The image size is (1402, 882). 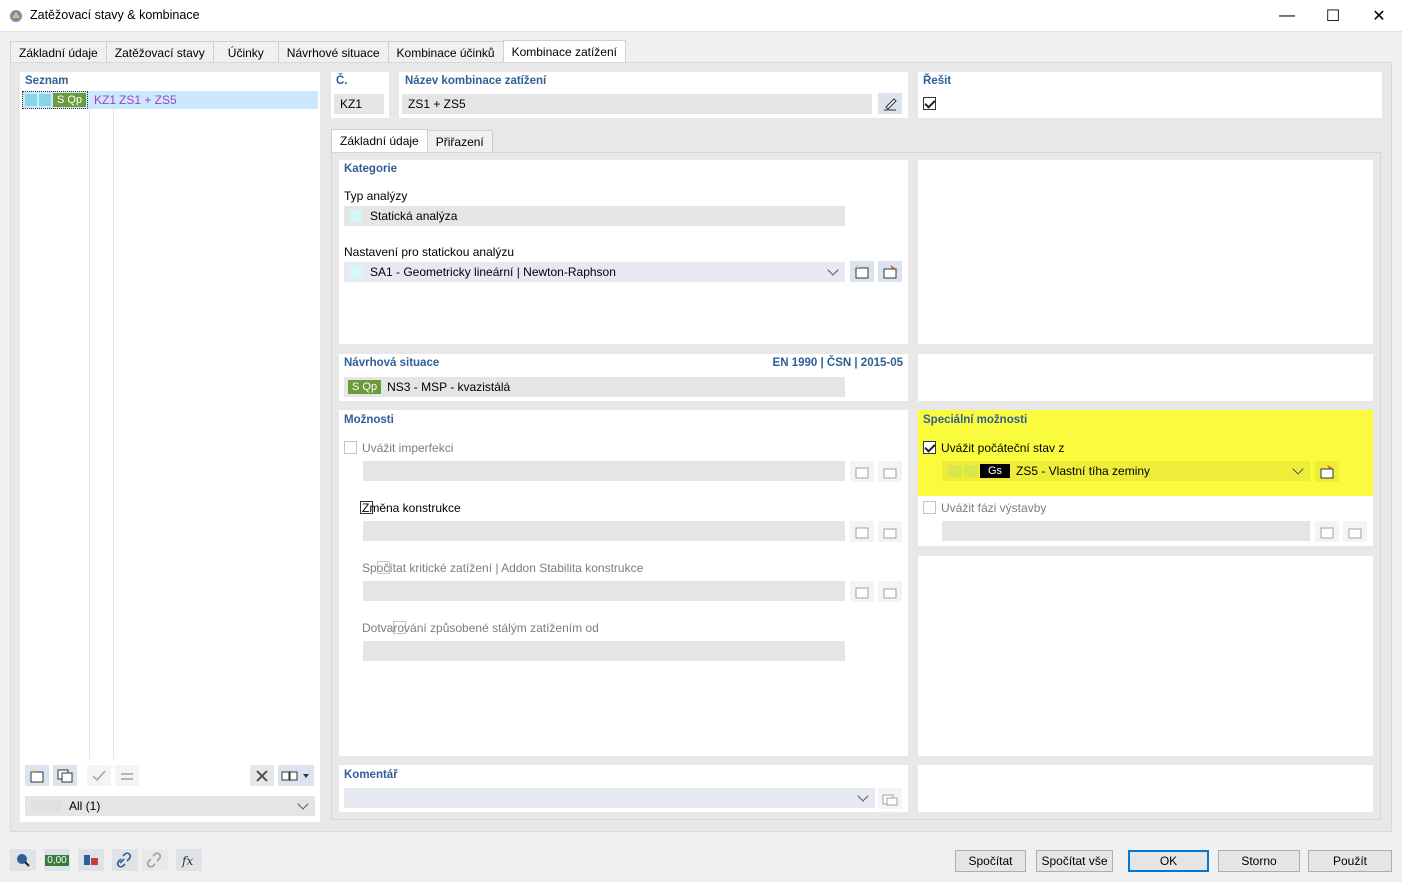 What do you see at coordinates (890, 531) in the screenshot?
I see `edit-structure-change-button` at bounding box center [890, 531].